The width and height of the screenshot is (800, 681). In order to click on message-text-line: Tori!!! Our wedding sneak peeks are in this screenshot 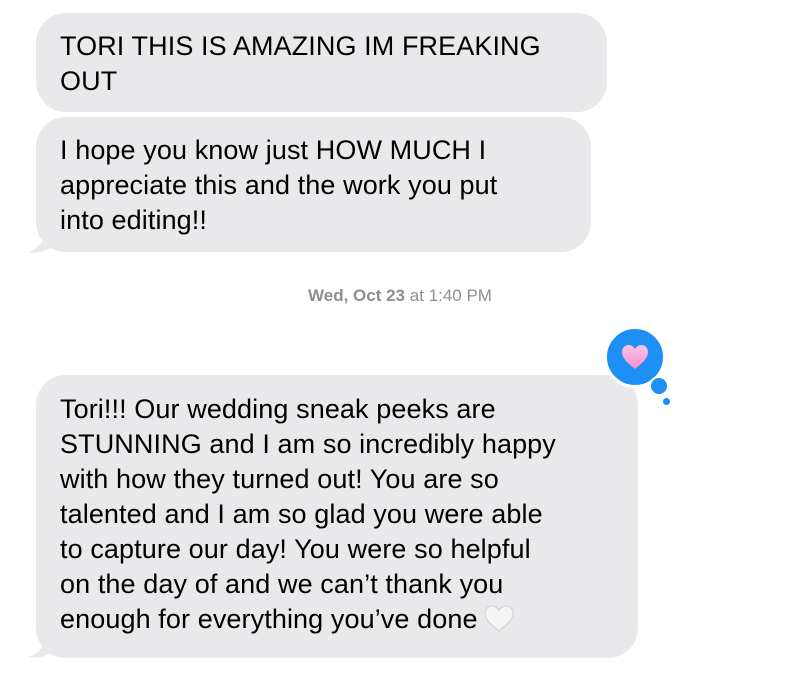, I will do `click(278, 409)`.